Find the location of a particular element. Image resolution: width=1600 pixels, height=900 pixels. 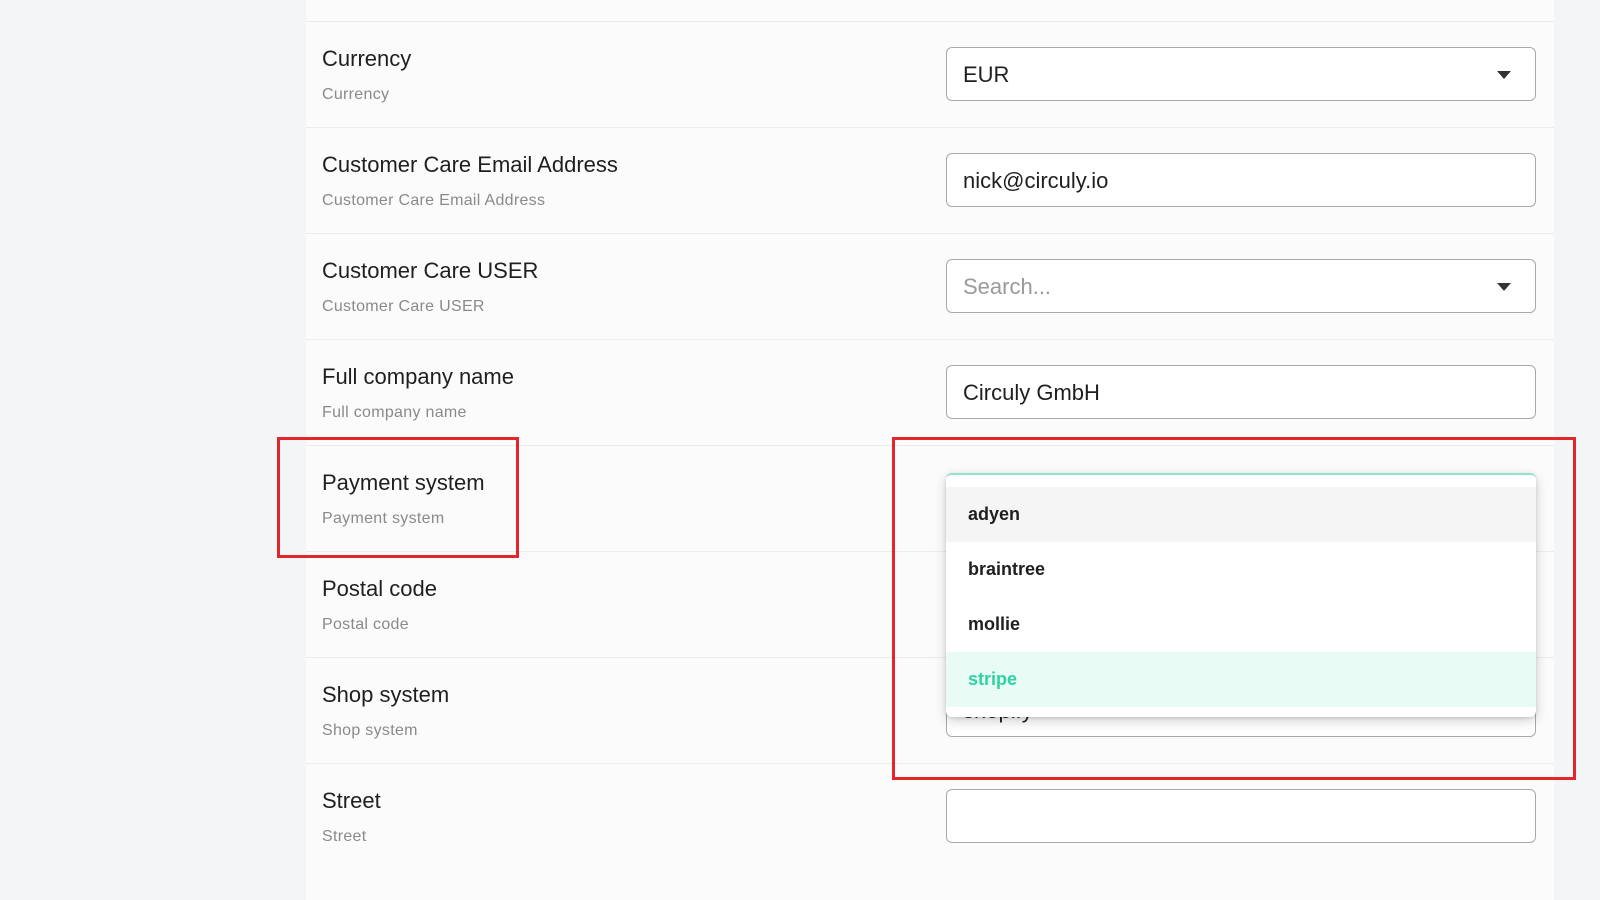

payment-system-dropdown: adyen braintree mollie stripe is located at coordinates (1241, 595).